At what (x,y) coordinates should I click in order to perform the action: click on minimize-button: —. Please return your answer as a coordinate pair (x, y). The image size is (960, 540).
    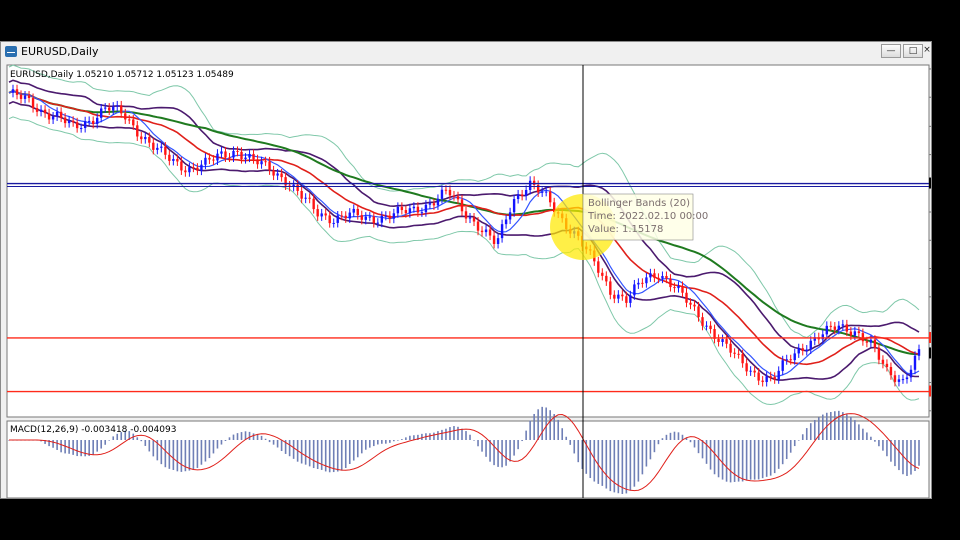
    Looking at the image, I should click on (891, 51).